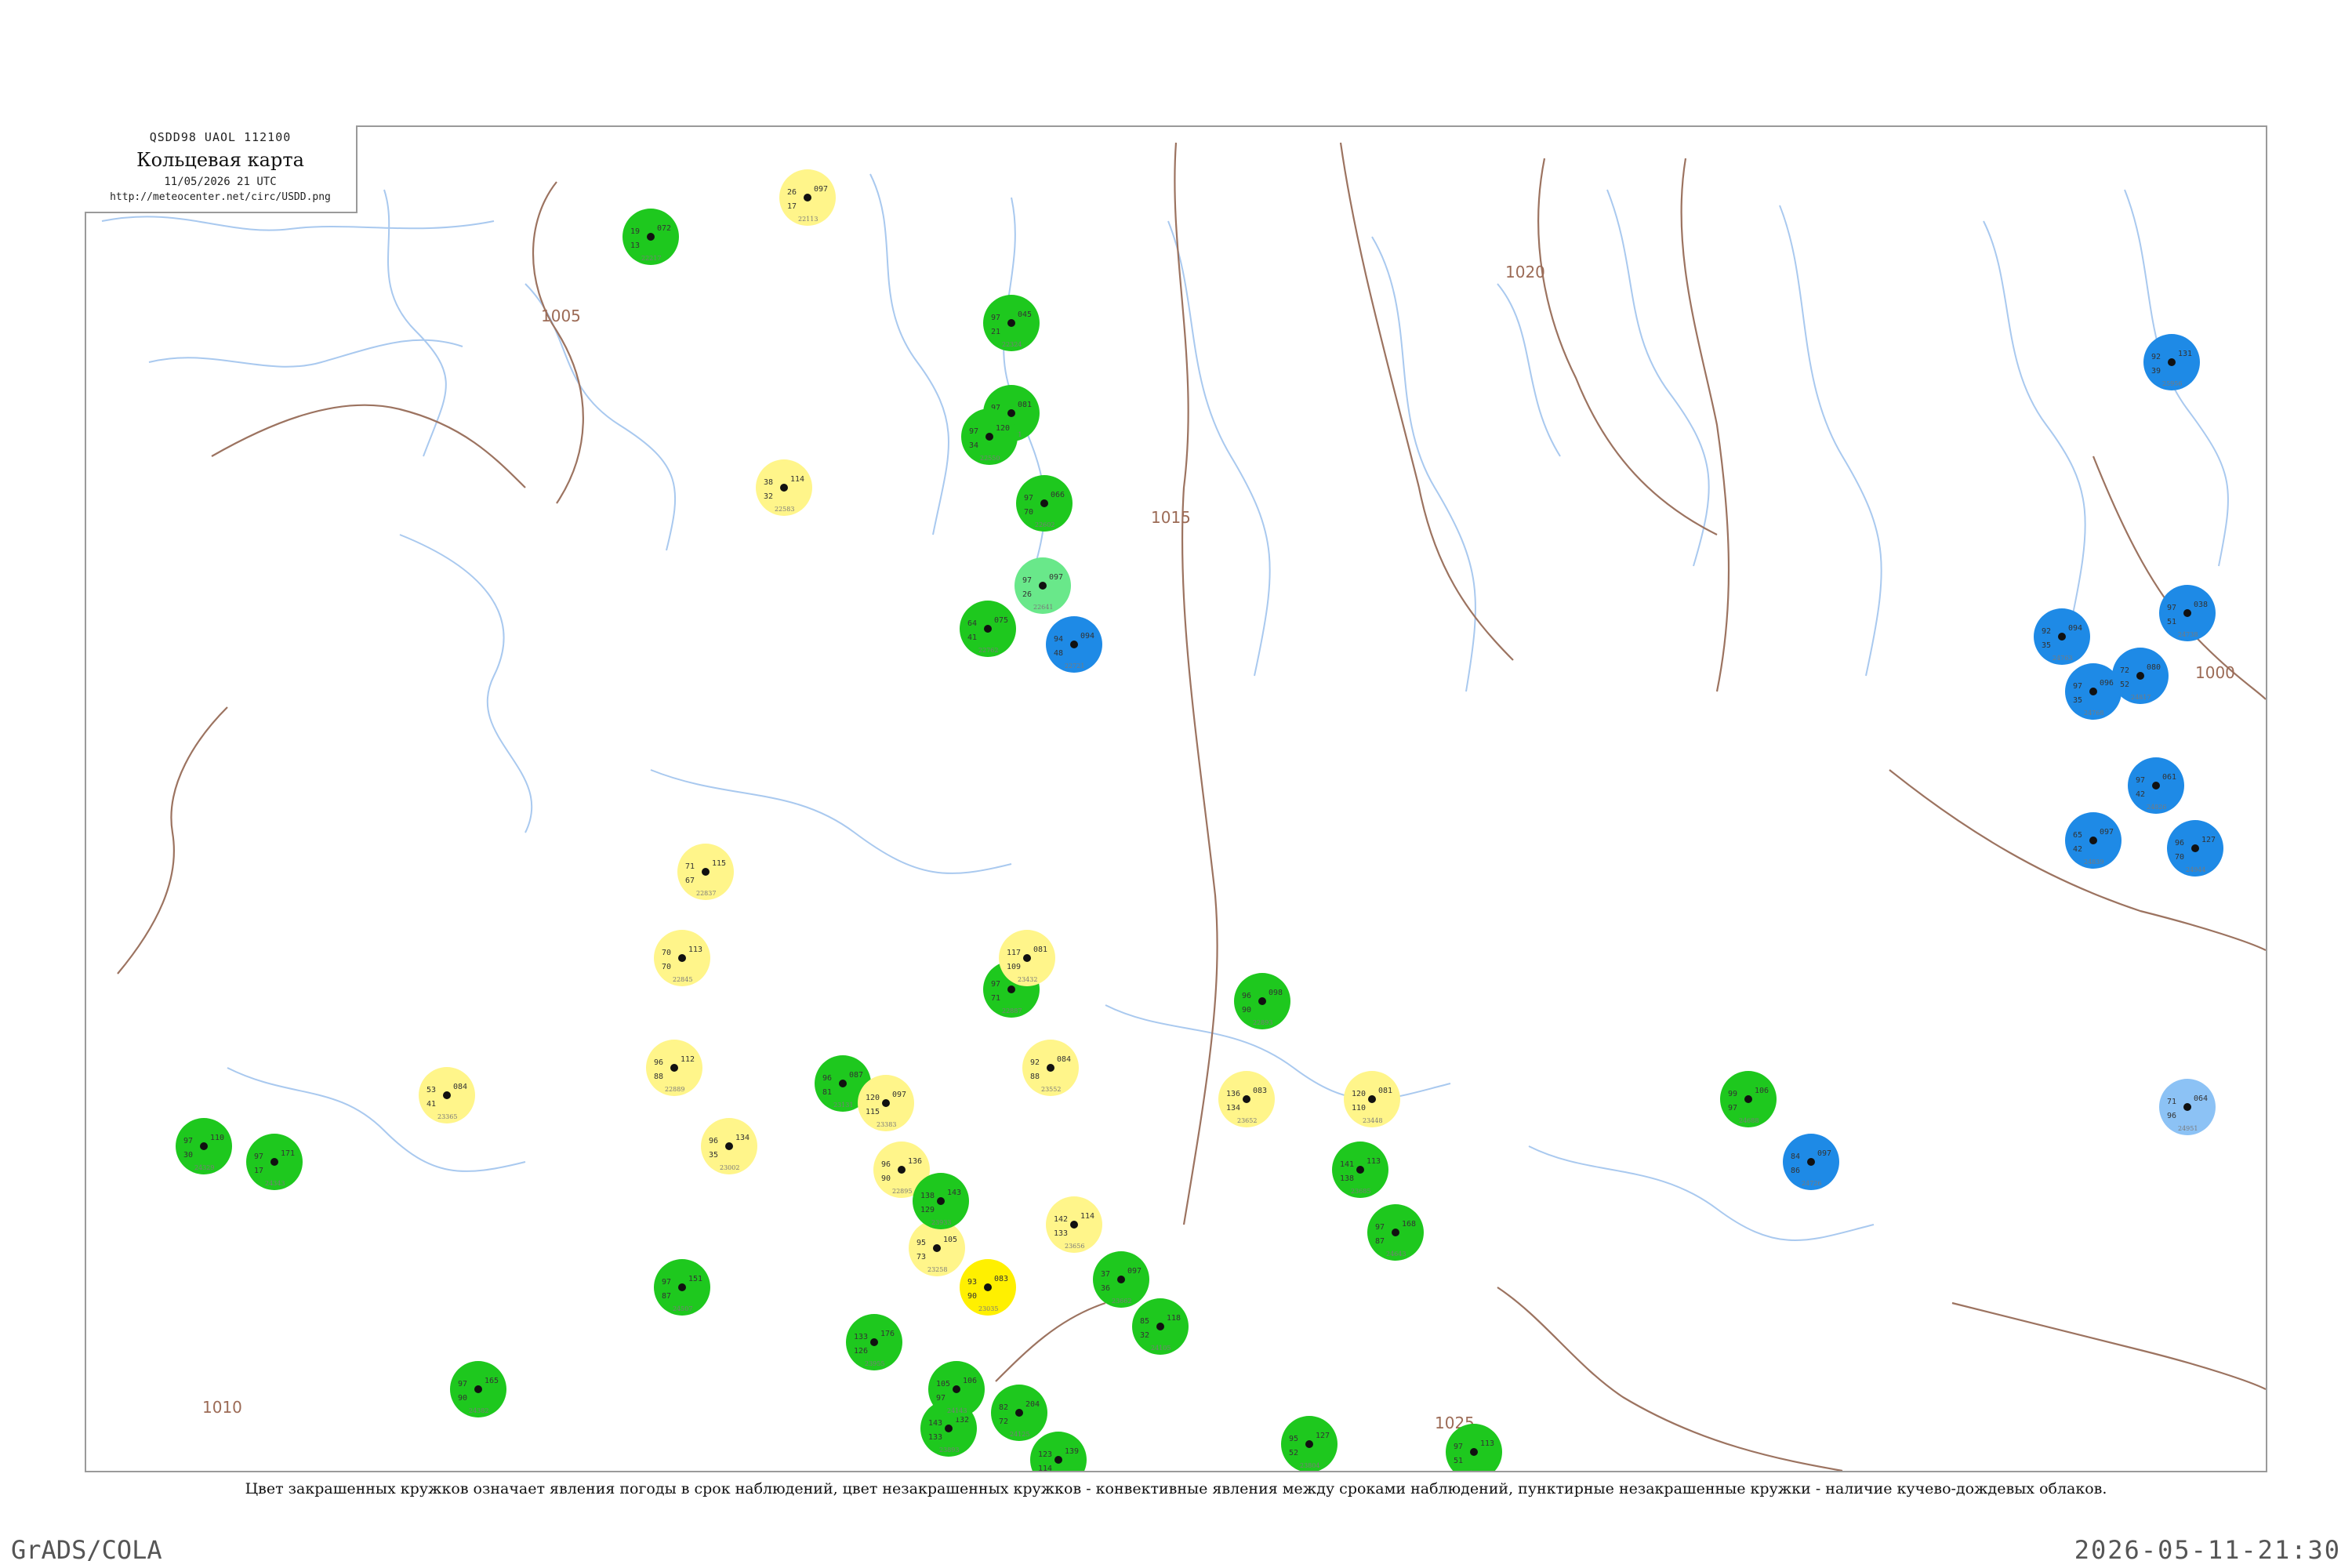  Describe the element at coordinates (1040, 950) in the screenshot. I see `pressure-value: 081` at that location.